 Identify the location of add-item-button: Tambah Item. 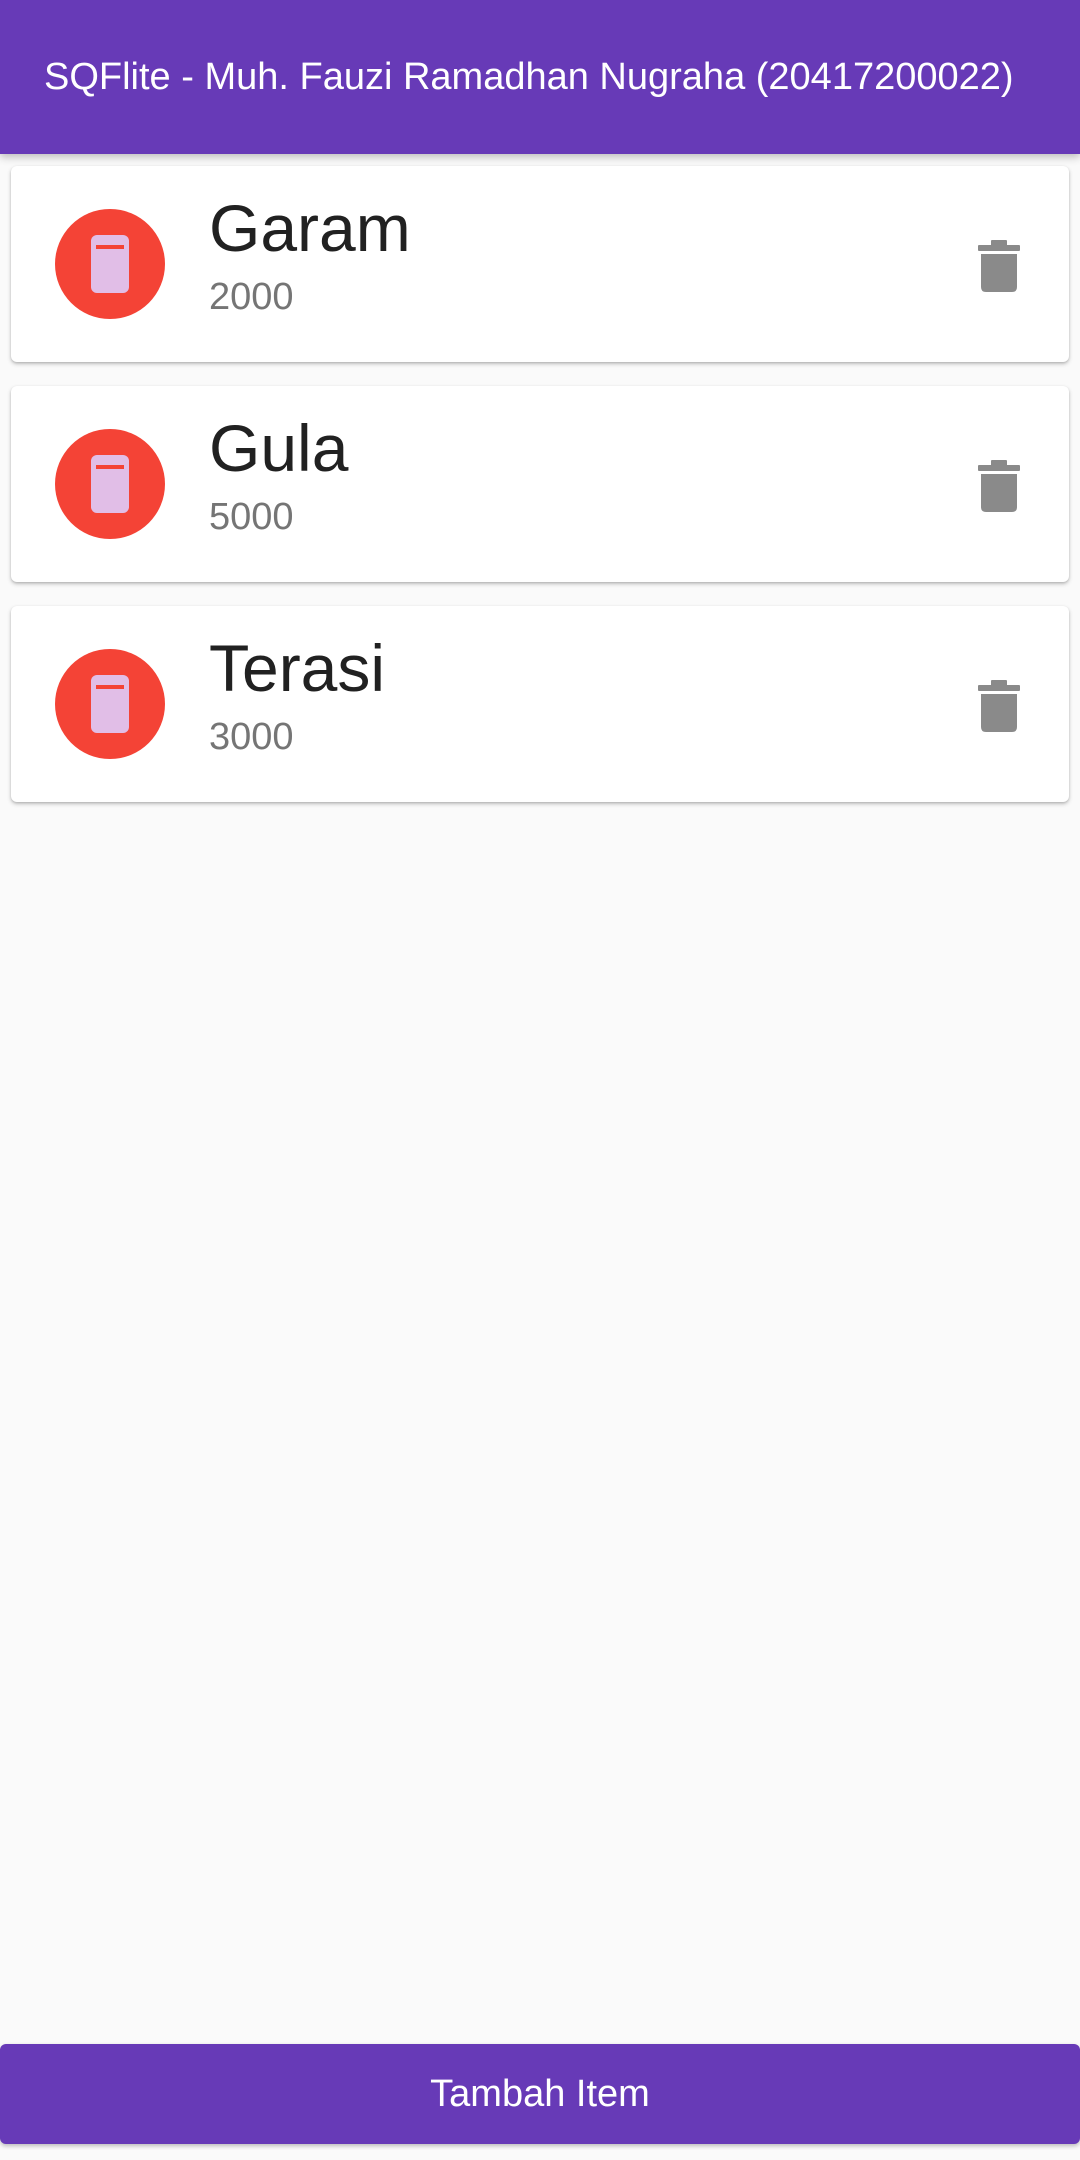
(540, 2094).